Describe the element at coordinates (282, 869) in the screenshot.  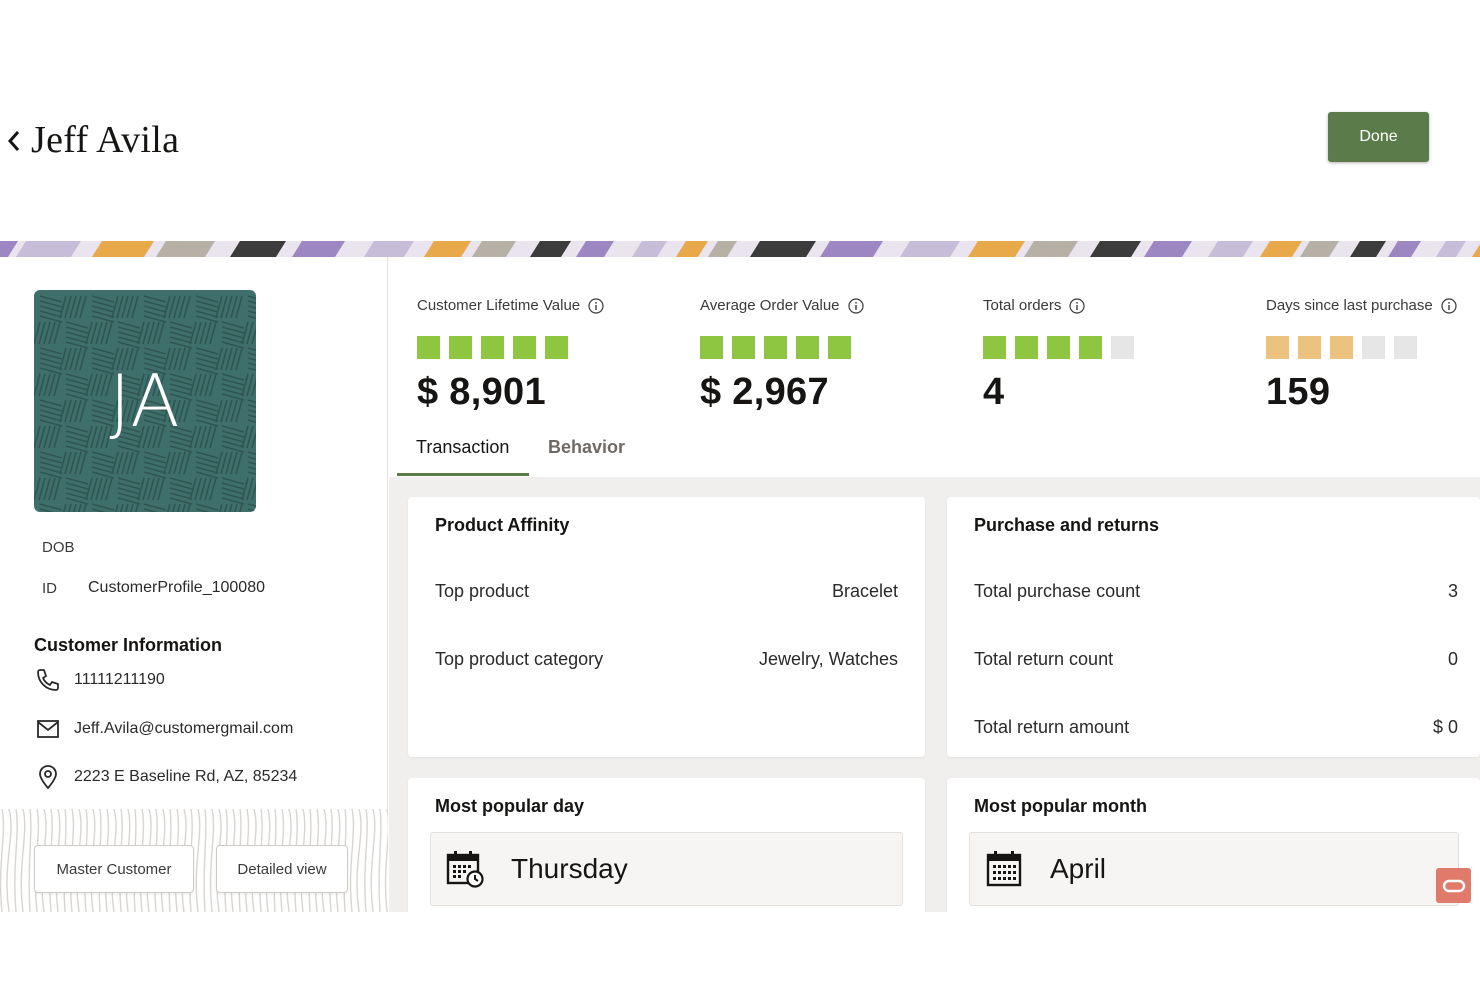
I see `detailed-view-button: Detailed view` at that location.